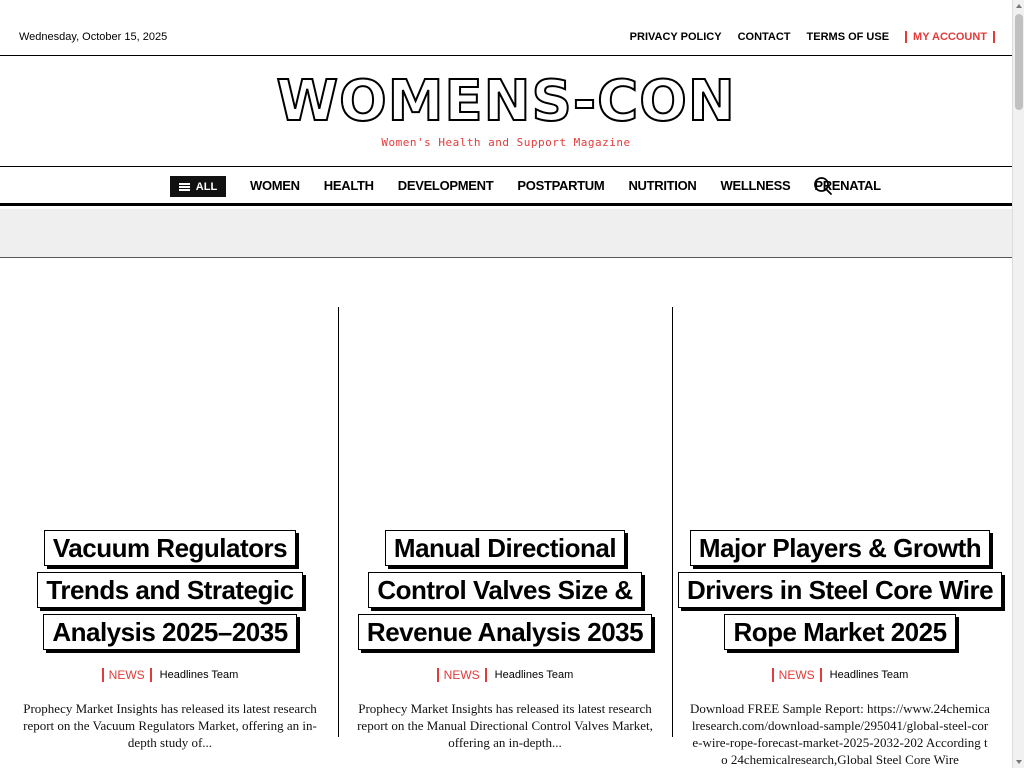  I want to click on site-logo: WOMENS-CON, so click(506, 102).